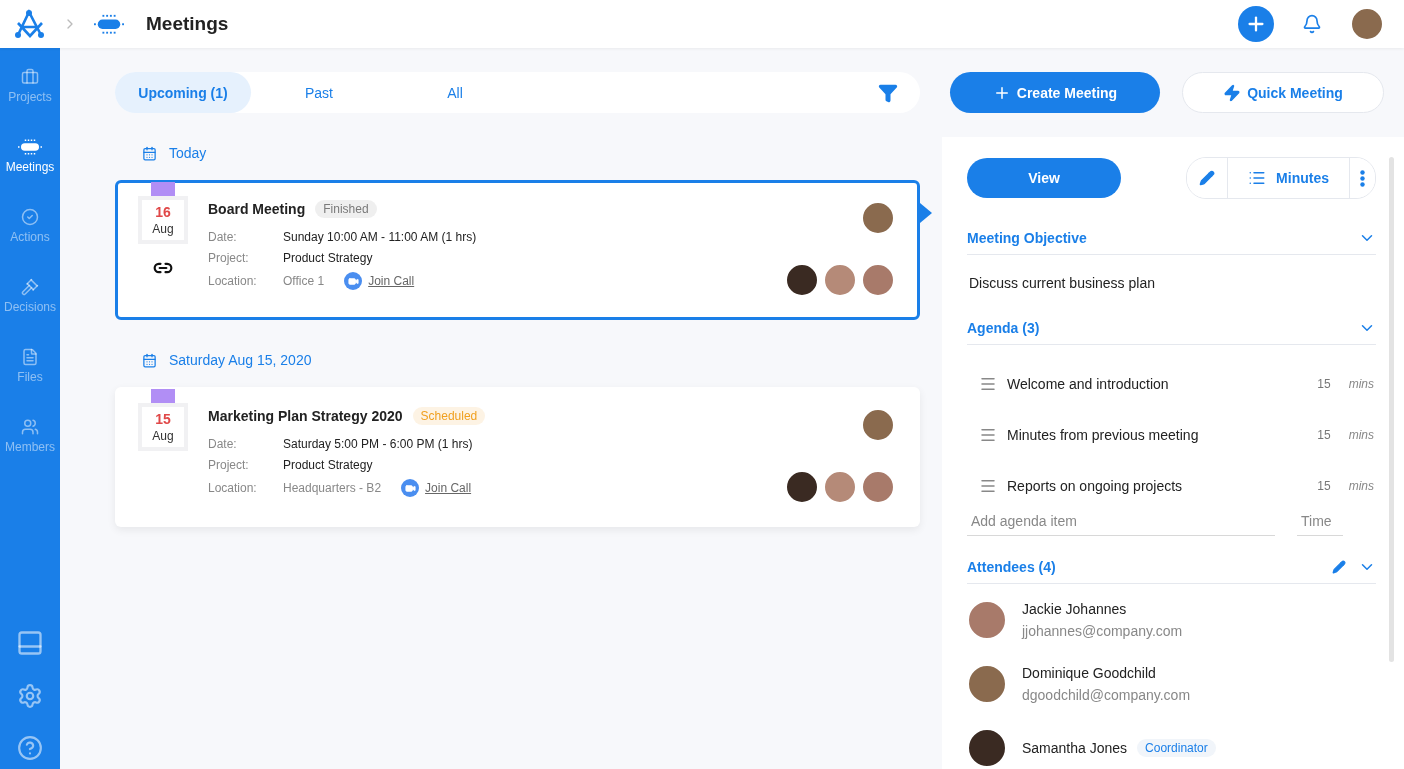 Image resolution: width=1404 pixels, height=769 pixels. I want to click on app-logo, so click(30, 24).